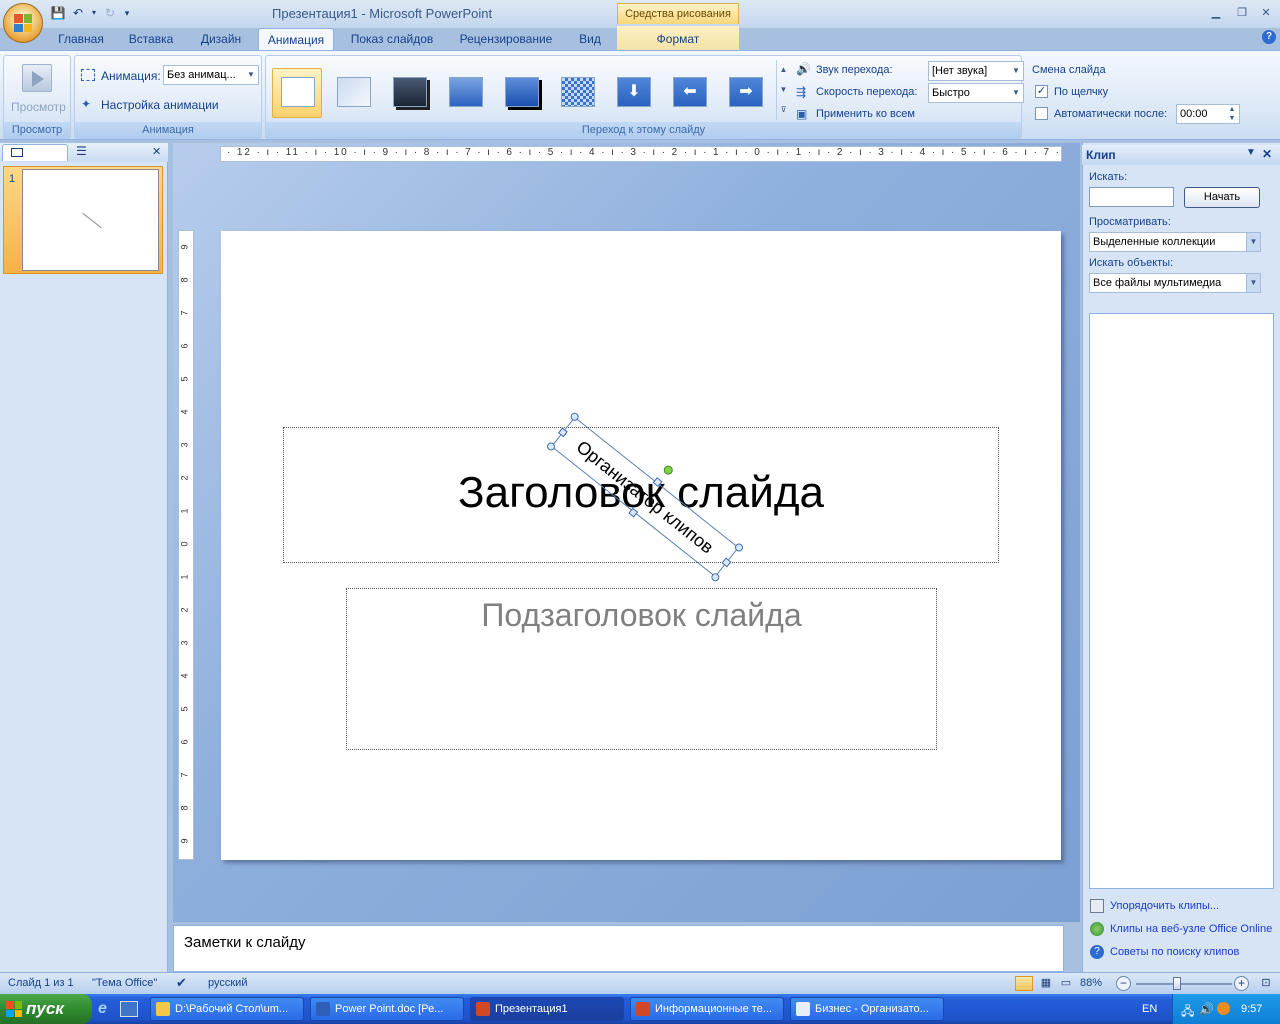 The image size is (1280, 1024). Describe the element at coordinates (78, 13) in the screenshot. I see `undo-icon: ↶` at that location.